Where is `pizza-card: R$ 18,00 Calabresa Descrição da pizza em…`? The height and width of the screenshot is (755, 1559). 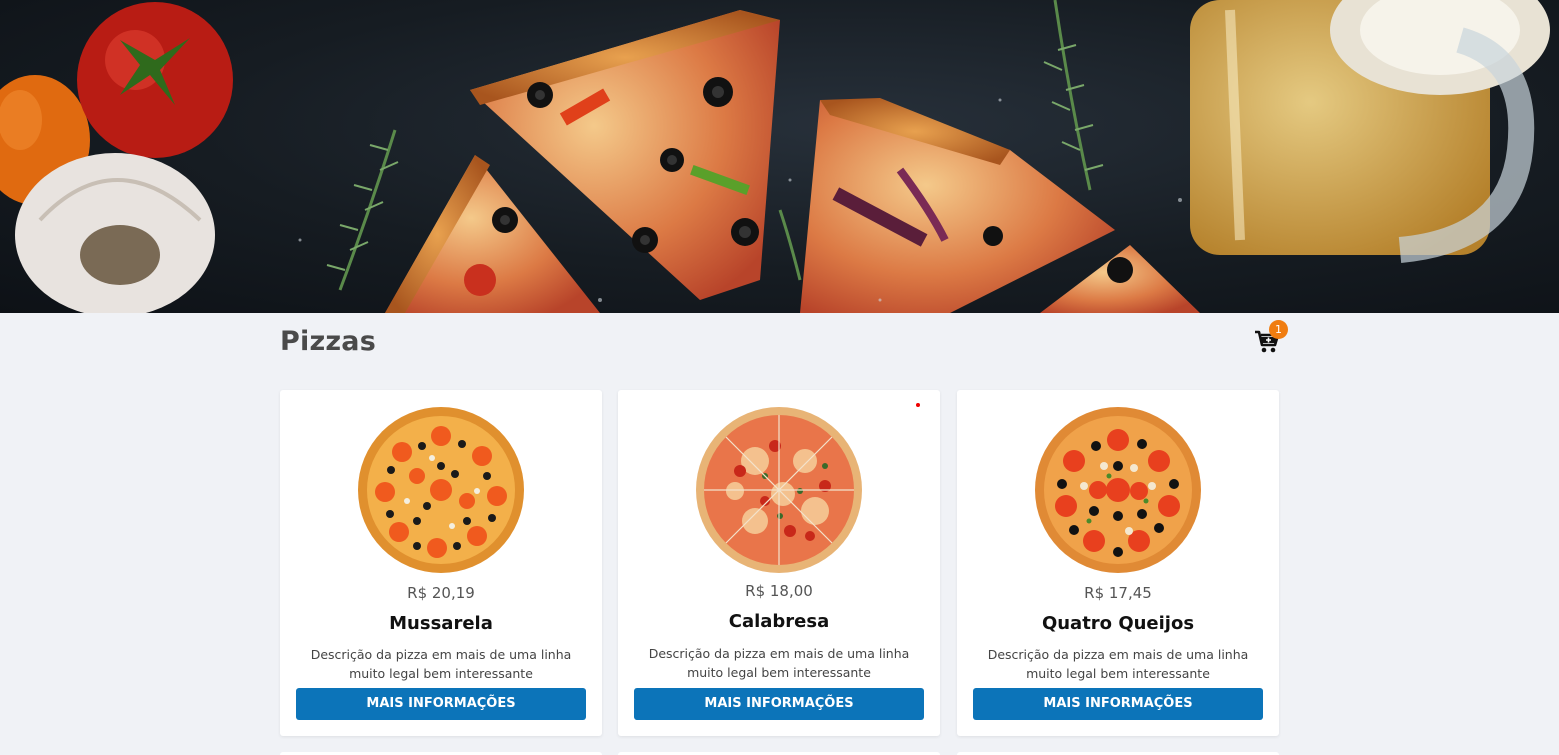
pizza-card: R$ 18,00 Calabresa Descrição da pizza em… is located at coordinates (779, 563).